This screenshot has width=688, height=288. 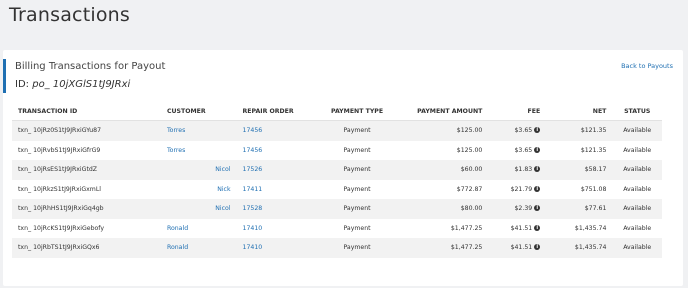 What do you see at coordinates (579, 111) in the screenshot?
I see `header-net: NET` at bounding box center [579, 111].